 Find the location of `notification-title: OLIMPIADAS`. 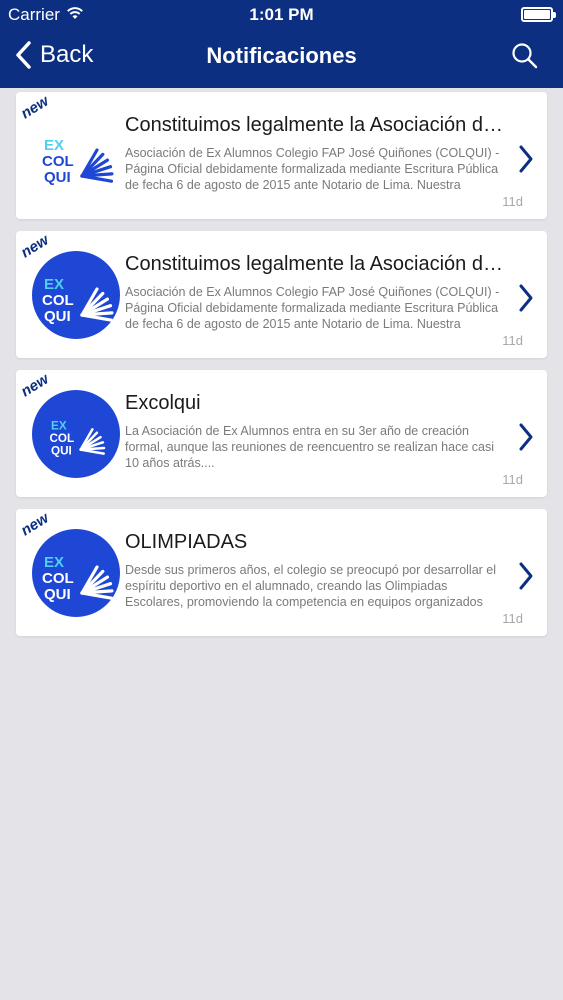

notification-title: OLIMPIADAS is located at coordinates (186, 542).